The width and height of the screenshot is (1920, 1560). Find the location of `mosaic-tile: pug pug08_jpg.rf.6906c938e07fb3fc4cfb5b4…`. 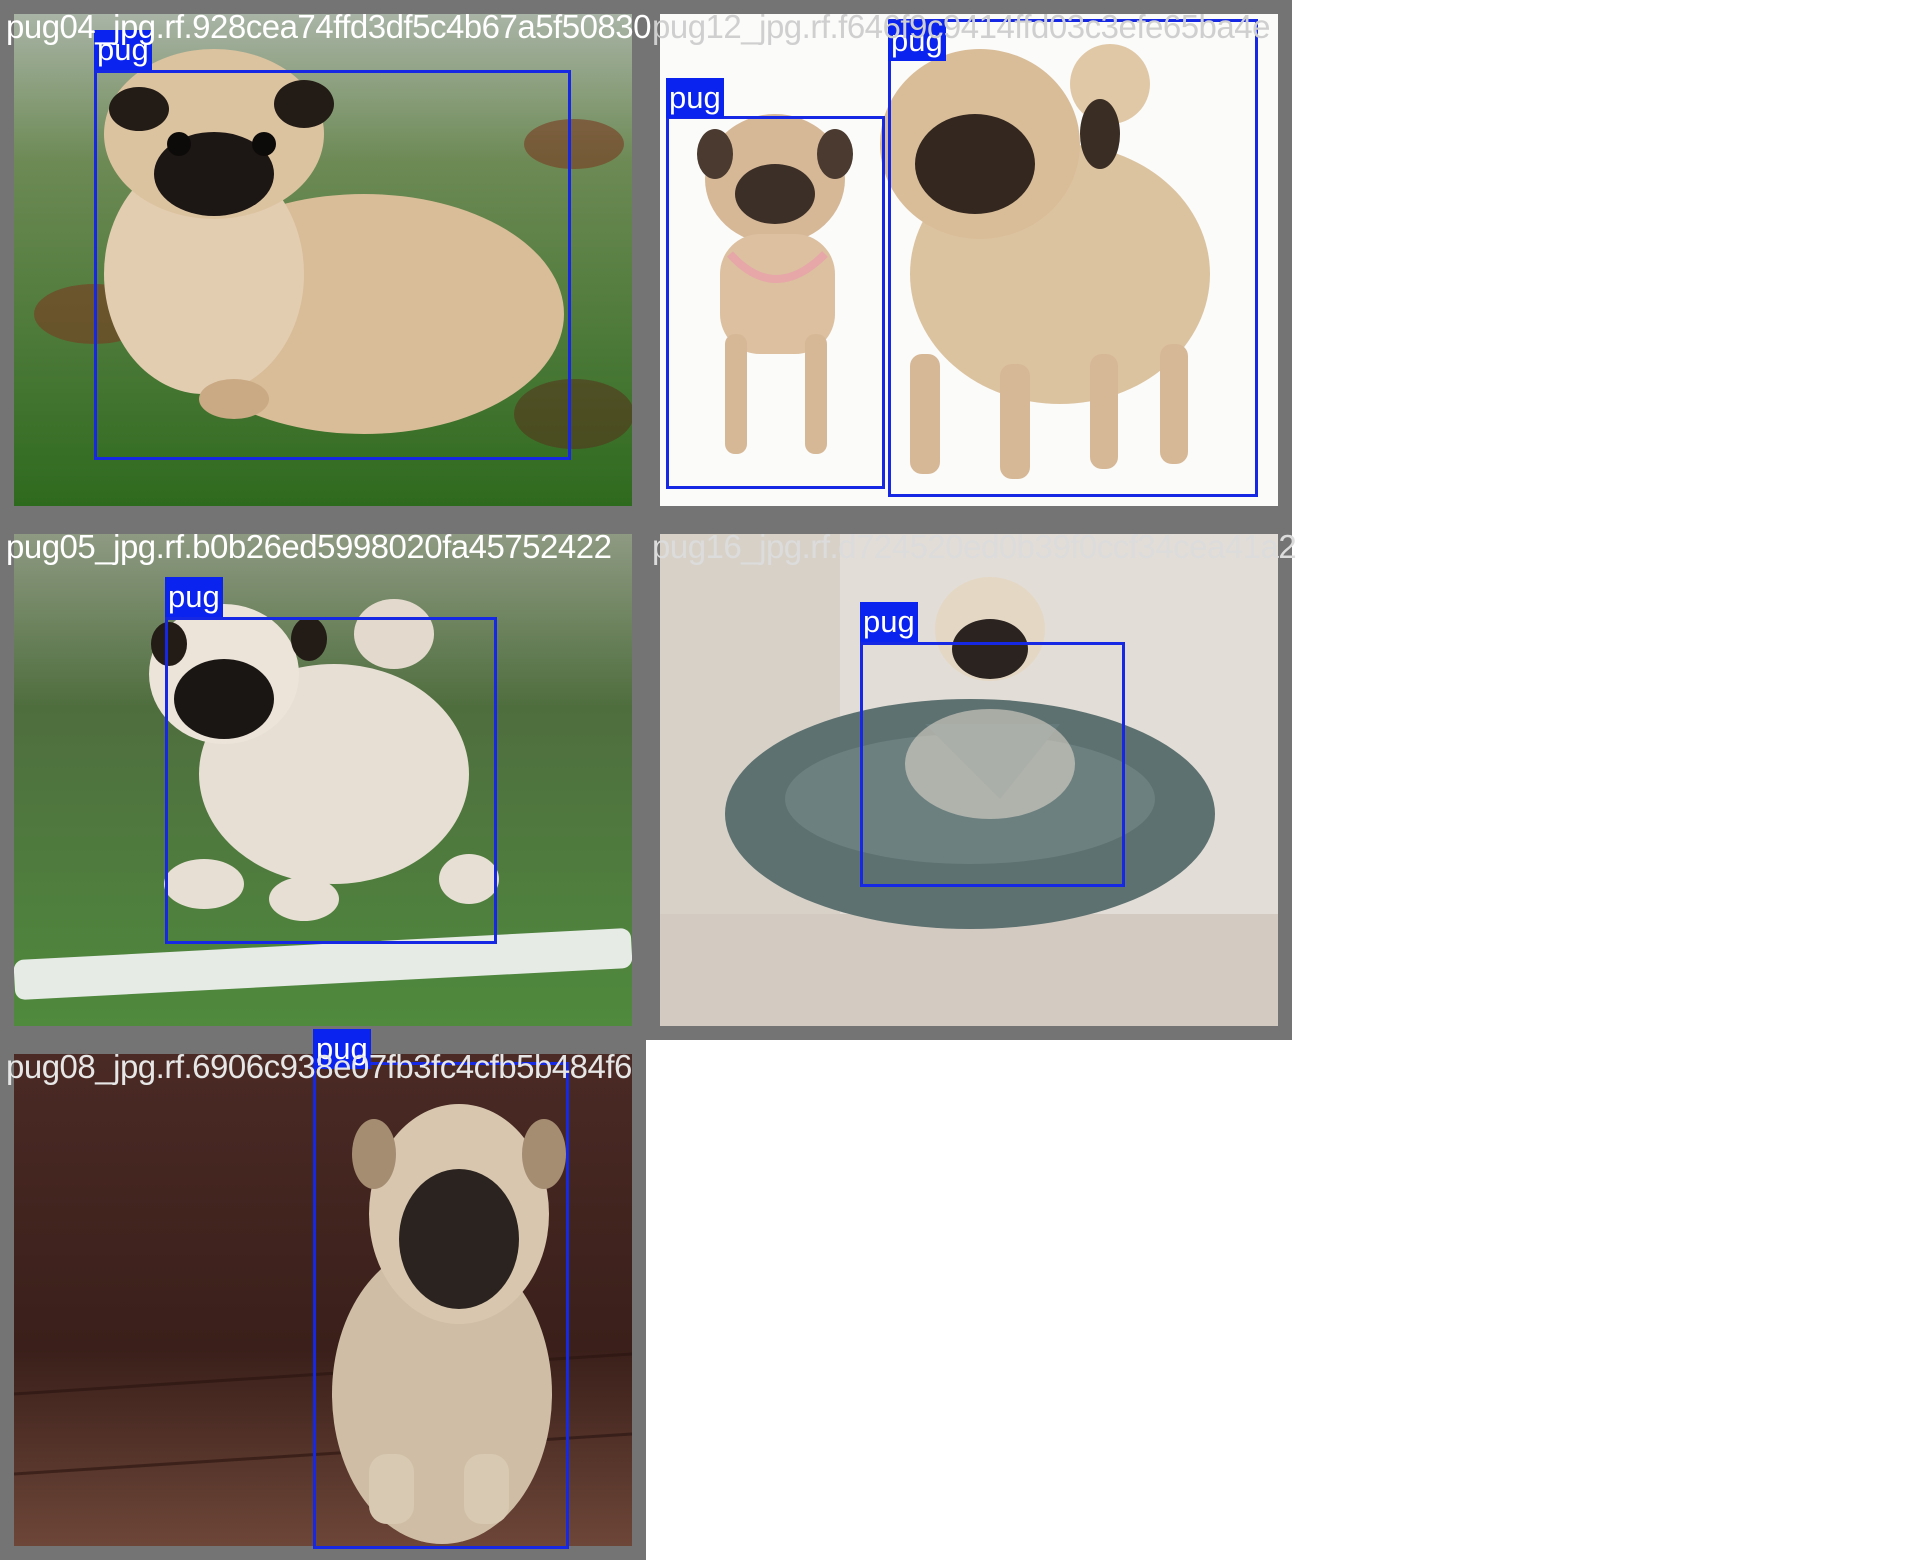

mosaic-tile: pug pug08_jpg.rf.6906c938e07fb3fc4cfb5b4… is located at coordinates (323, 1294).